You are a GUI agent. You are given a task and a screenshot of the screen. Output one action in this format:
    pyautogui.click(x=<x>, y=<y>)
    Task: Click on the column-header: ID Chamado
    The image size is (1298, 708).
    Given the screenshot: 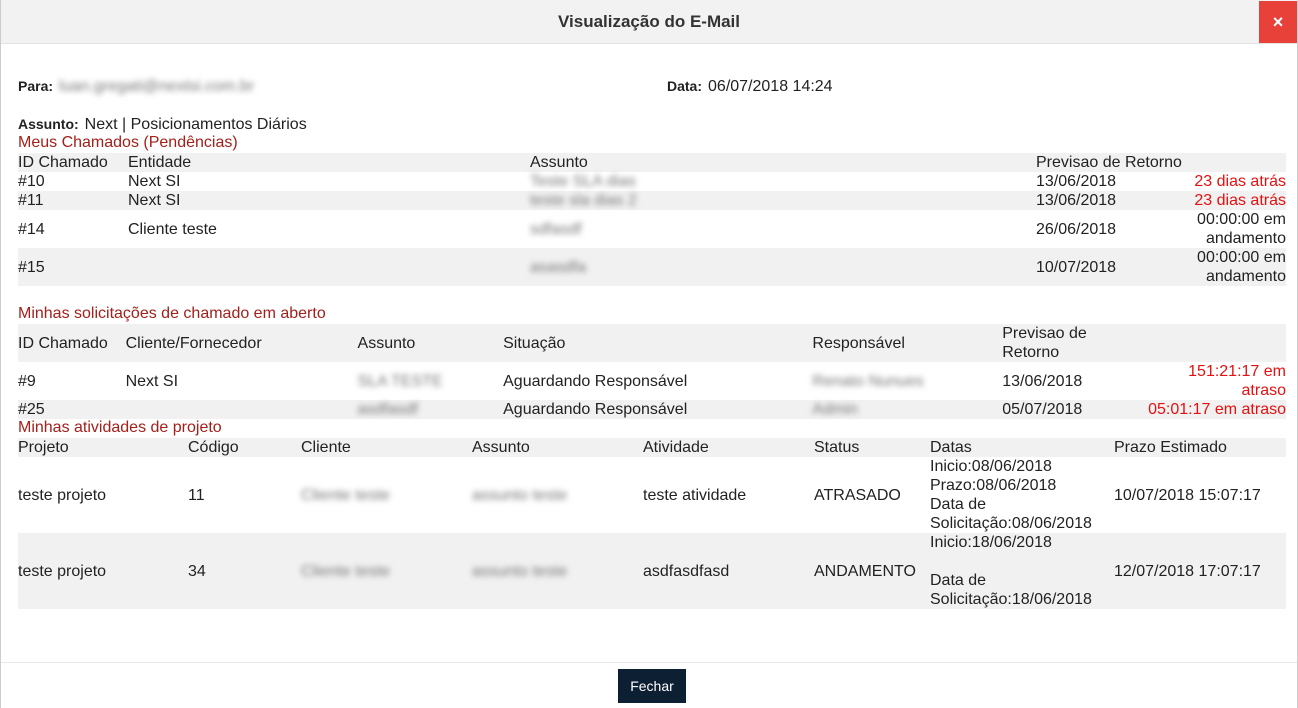 What is the action you would take?
    pyautogui.click(x=63, y=162)
    